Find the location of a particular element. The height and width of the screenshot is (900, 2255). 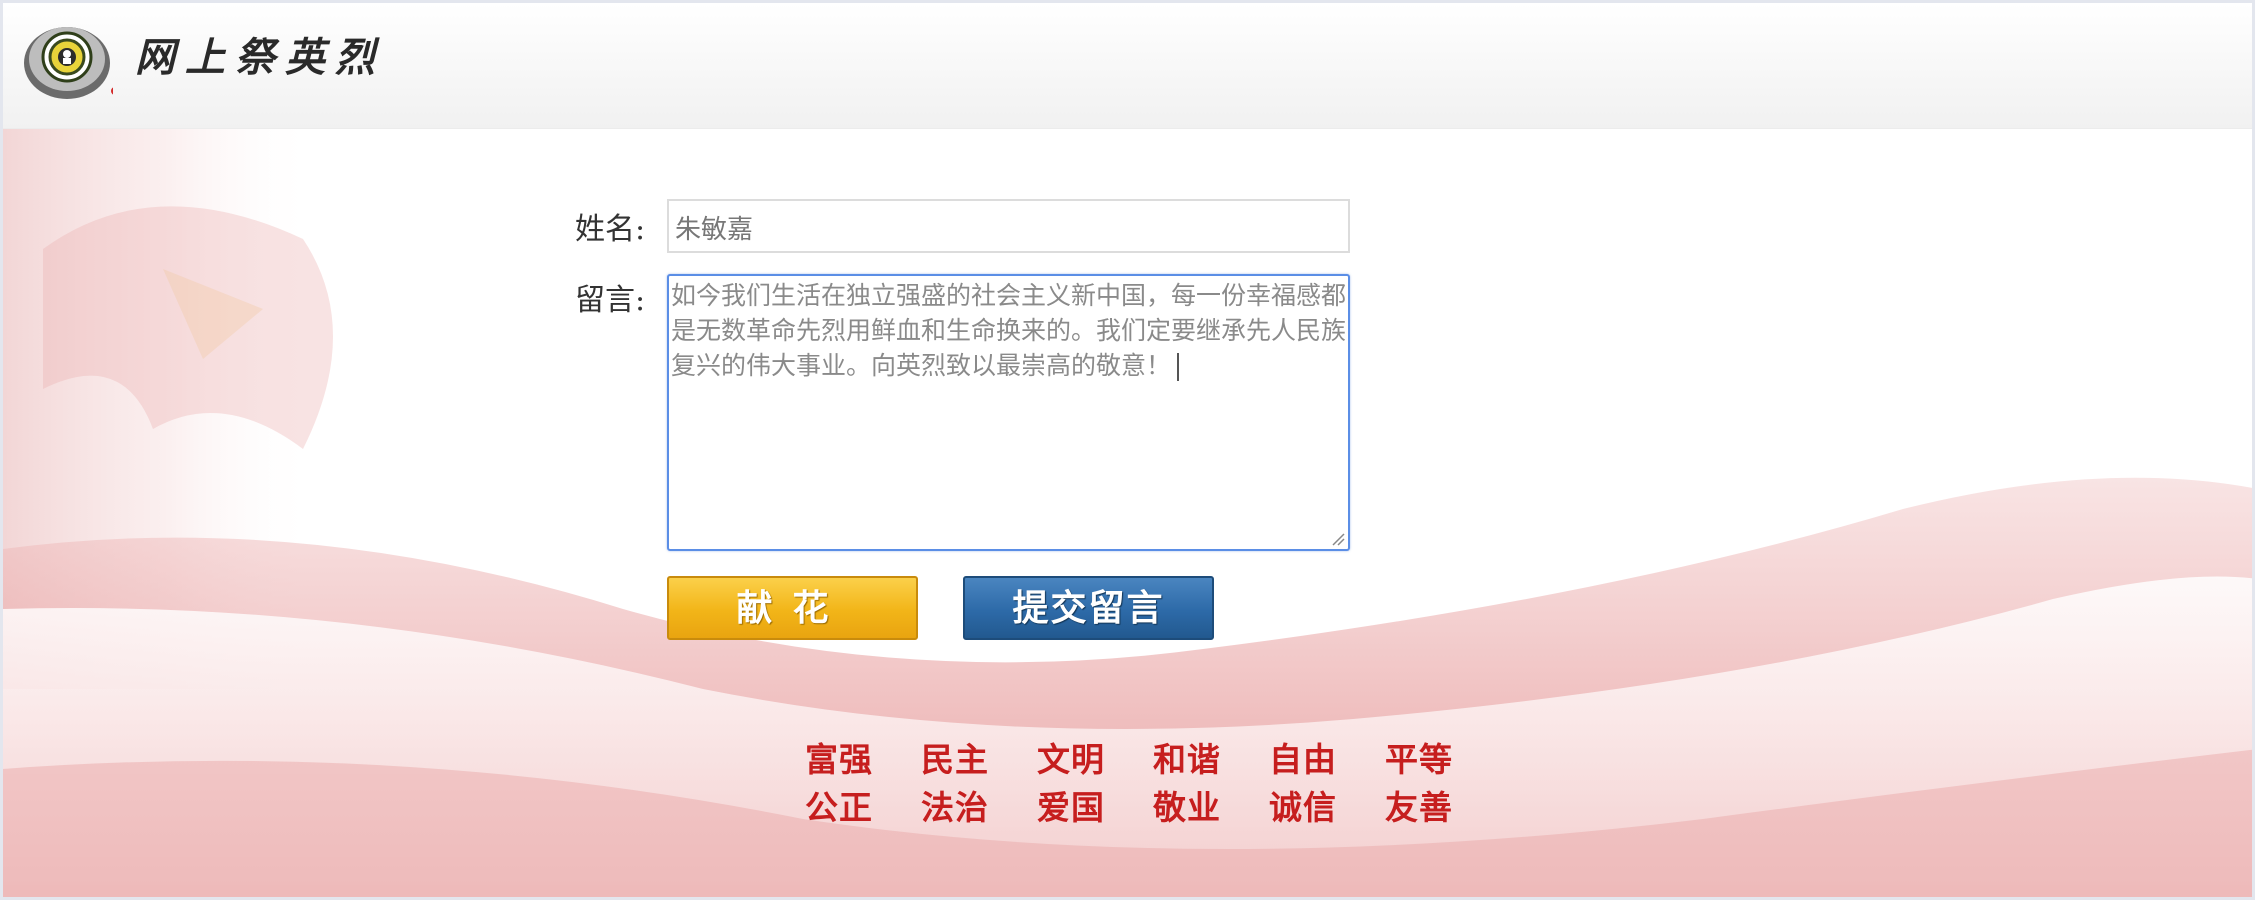

core-values-row-1: 富强 民主 文明 和谐 自由 平等 is located at coordinates (1153, 757).